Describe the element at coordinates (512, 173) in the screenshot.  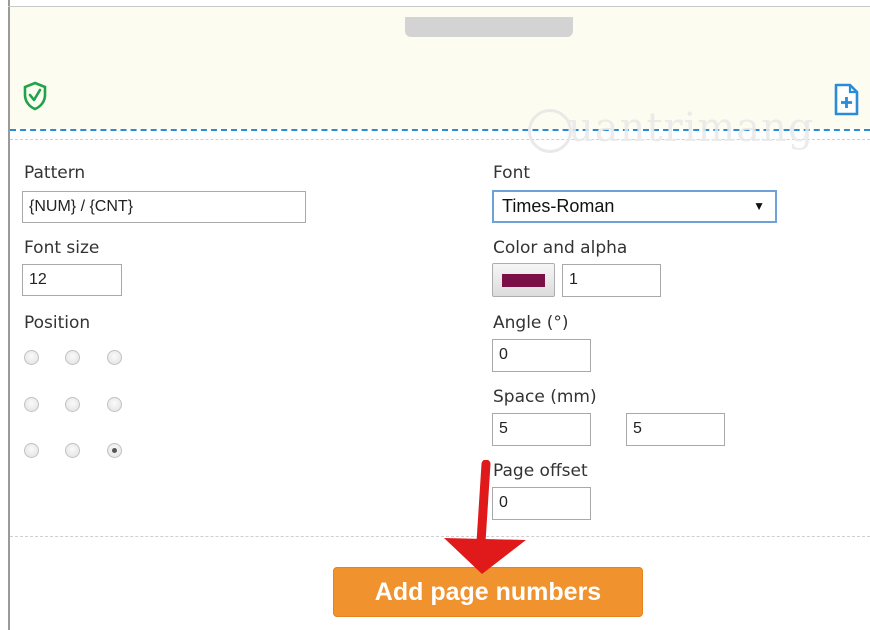
I see `font-label: Font` at that location.